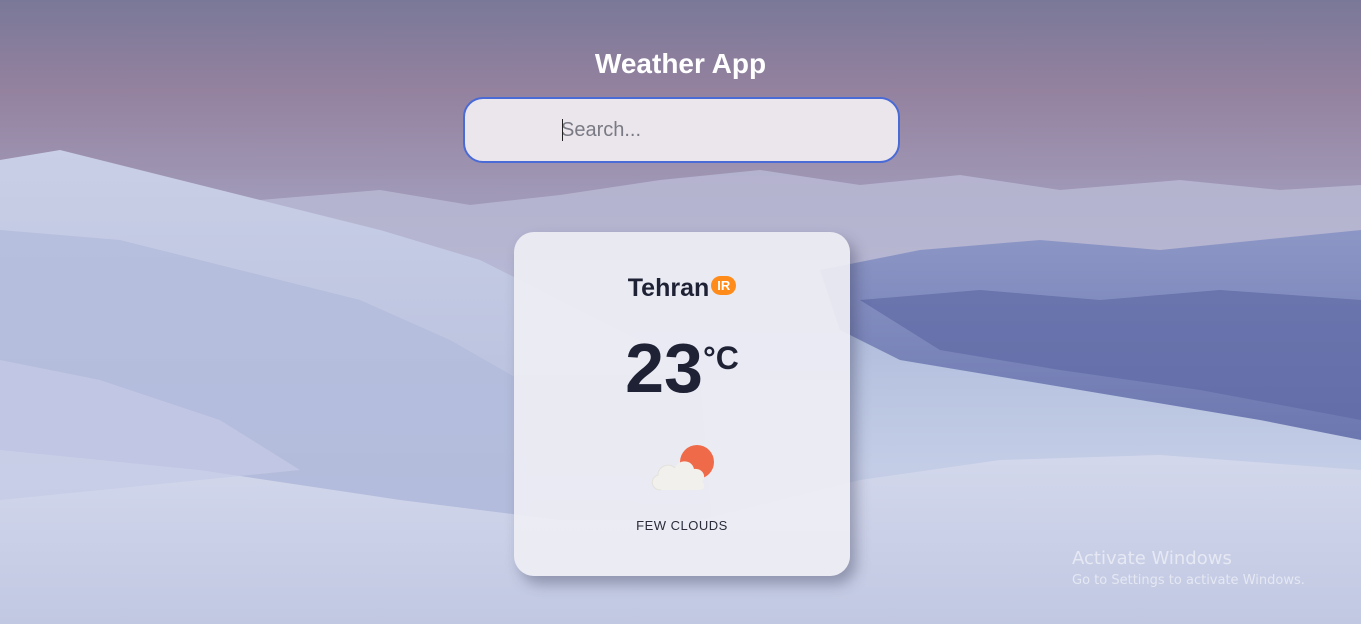 The image size is (1361, 624). I want to click on country-badge: IR, so click(724, 285).